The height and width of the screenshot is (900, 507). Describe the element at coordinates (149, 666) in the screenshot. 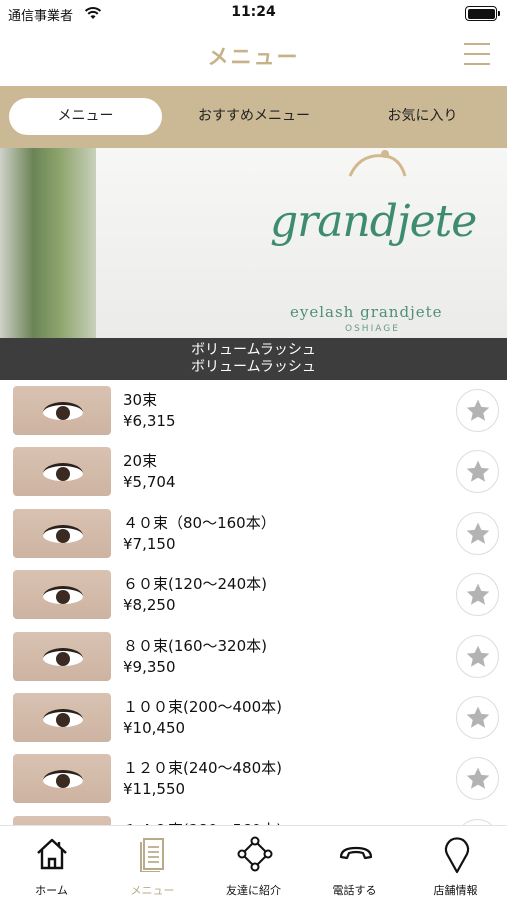

I see `item-price: ¥9,350` at that location.